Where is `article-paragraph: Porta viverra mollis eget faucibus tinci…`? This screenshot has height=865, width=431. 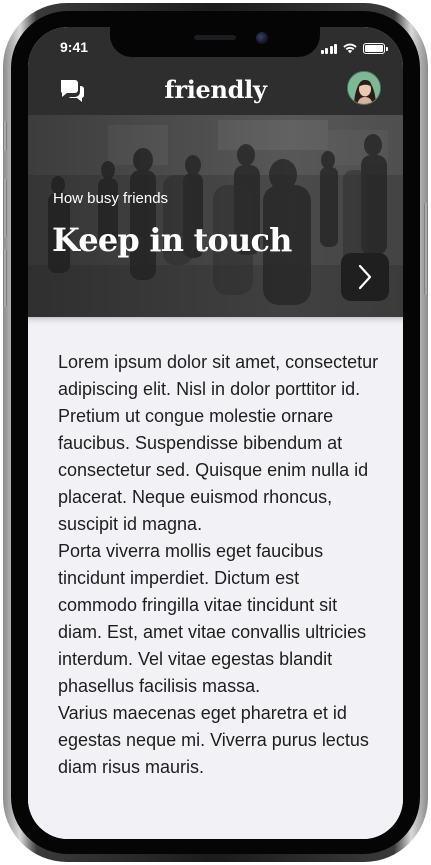 article-paragraph: Porta viverra mollis eget faucibus tinci… is located at coordinates (212, 618).